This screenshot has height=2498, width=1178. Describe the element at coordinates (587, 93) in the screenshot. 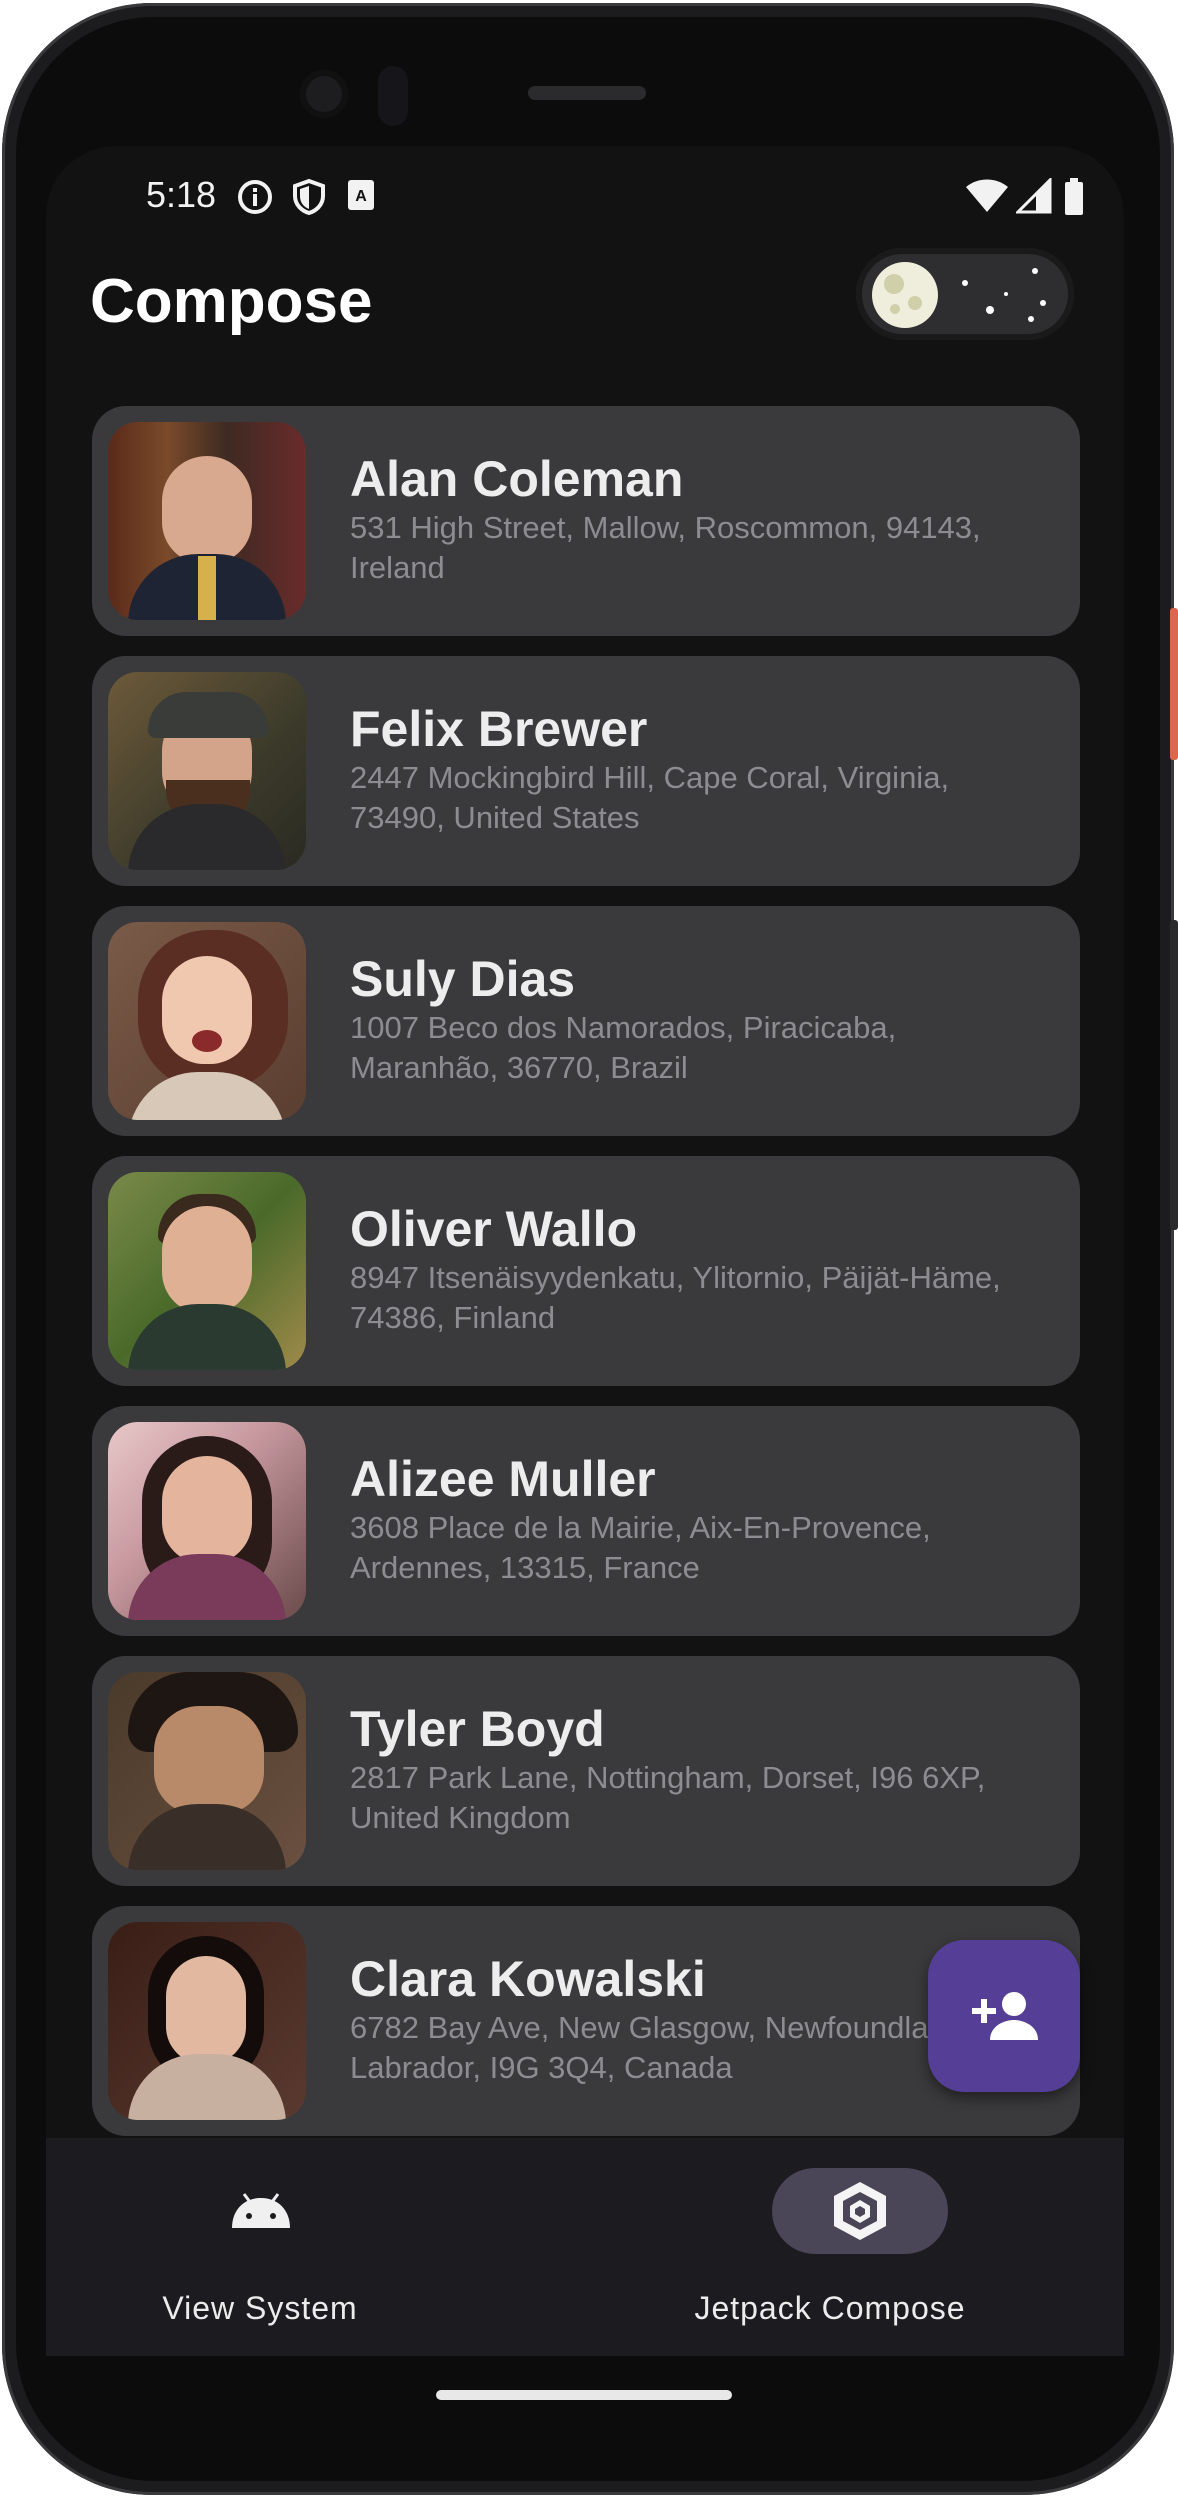

I see `earpiece-speaker` at that location.